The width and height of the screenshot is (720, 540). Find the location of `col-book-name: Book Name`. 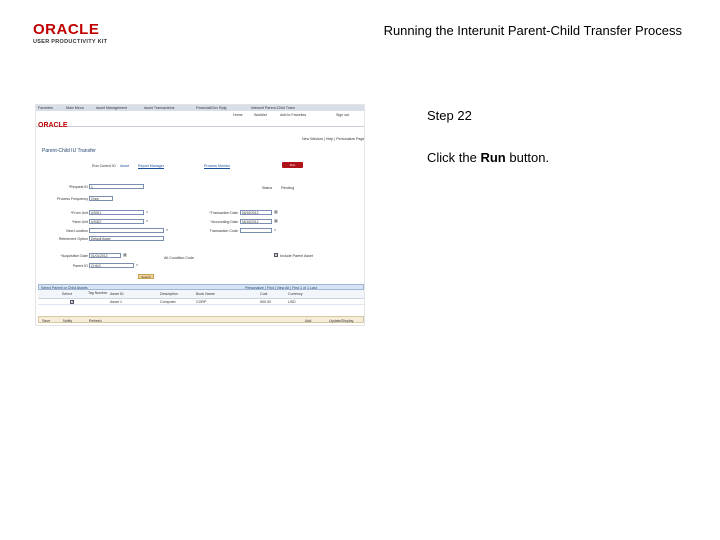

col-book-name: Book Name is located at coordinates (205, 294).